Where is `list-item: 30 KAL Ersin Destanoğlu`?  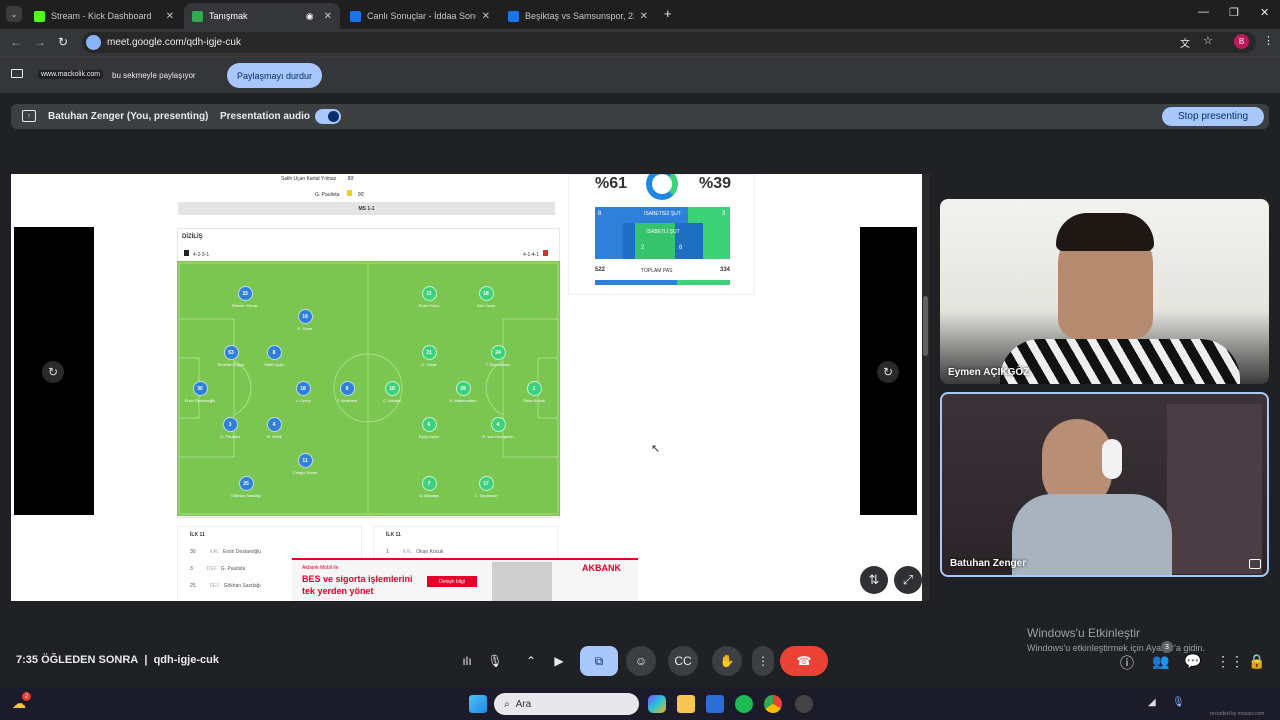
list-item: 30 KAL Ersin Destanoğlu is located at coordinates (225, 552).